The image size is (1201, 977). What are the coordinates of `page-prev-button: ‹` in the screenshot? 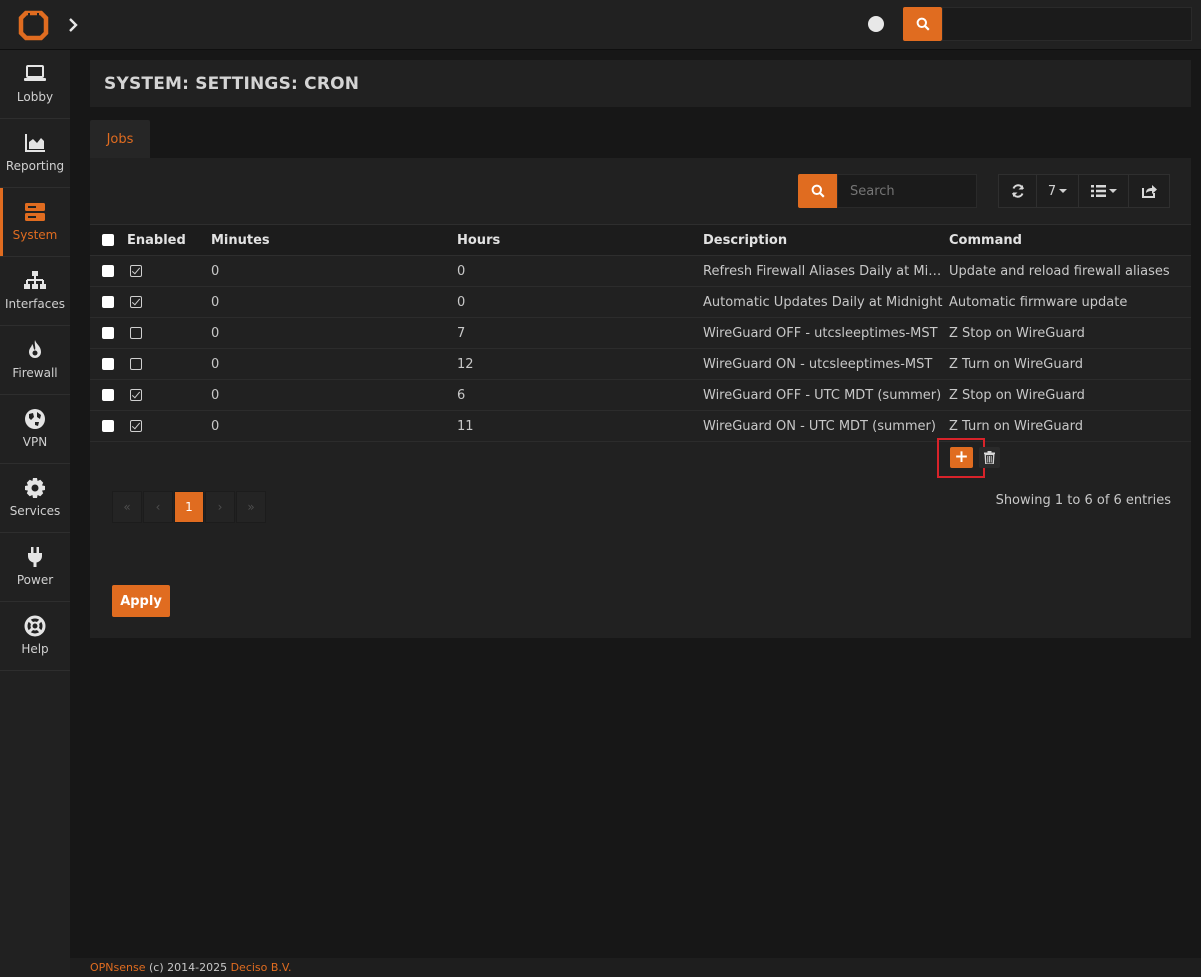 It's located at (158, 507).